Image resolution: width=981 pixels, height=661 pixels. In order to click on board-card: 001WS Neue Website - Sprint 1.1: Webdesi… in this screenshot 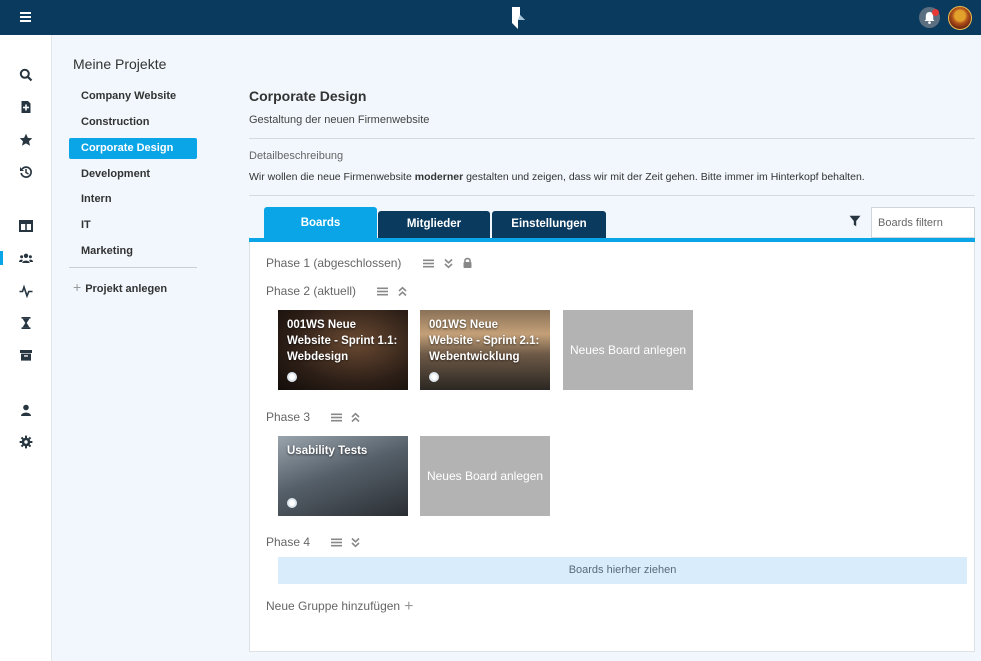, I will do `click(343, 350)`.